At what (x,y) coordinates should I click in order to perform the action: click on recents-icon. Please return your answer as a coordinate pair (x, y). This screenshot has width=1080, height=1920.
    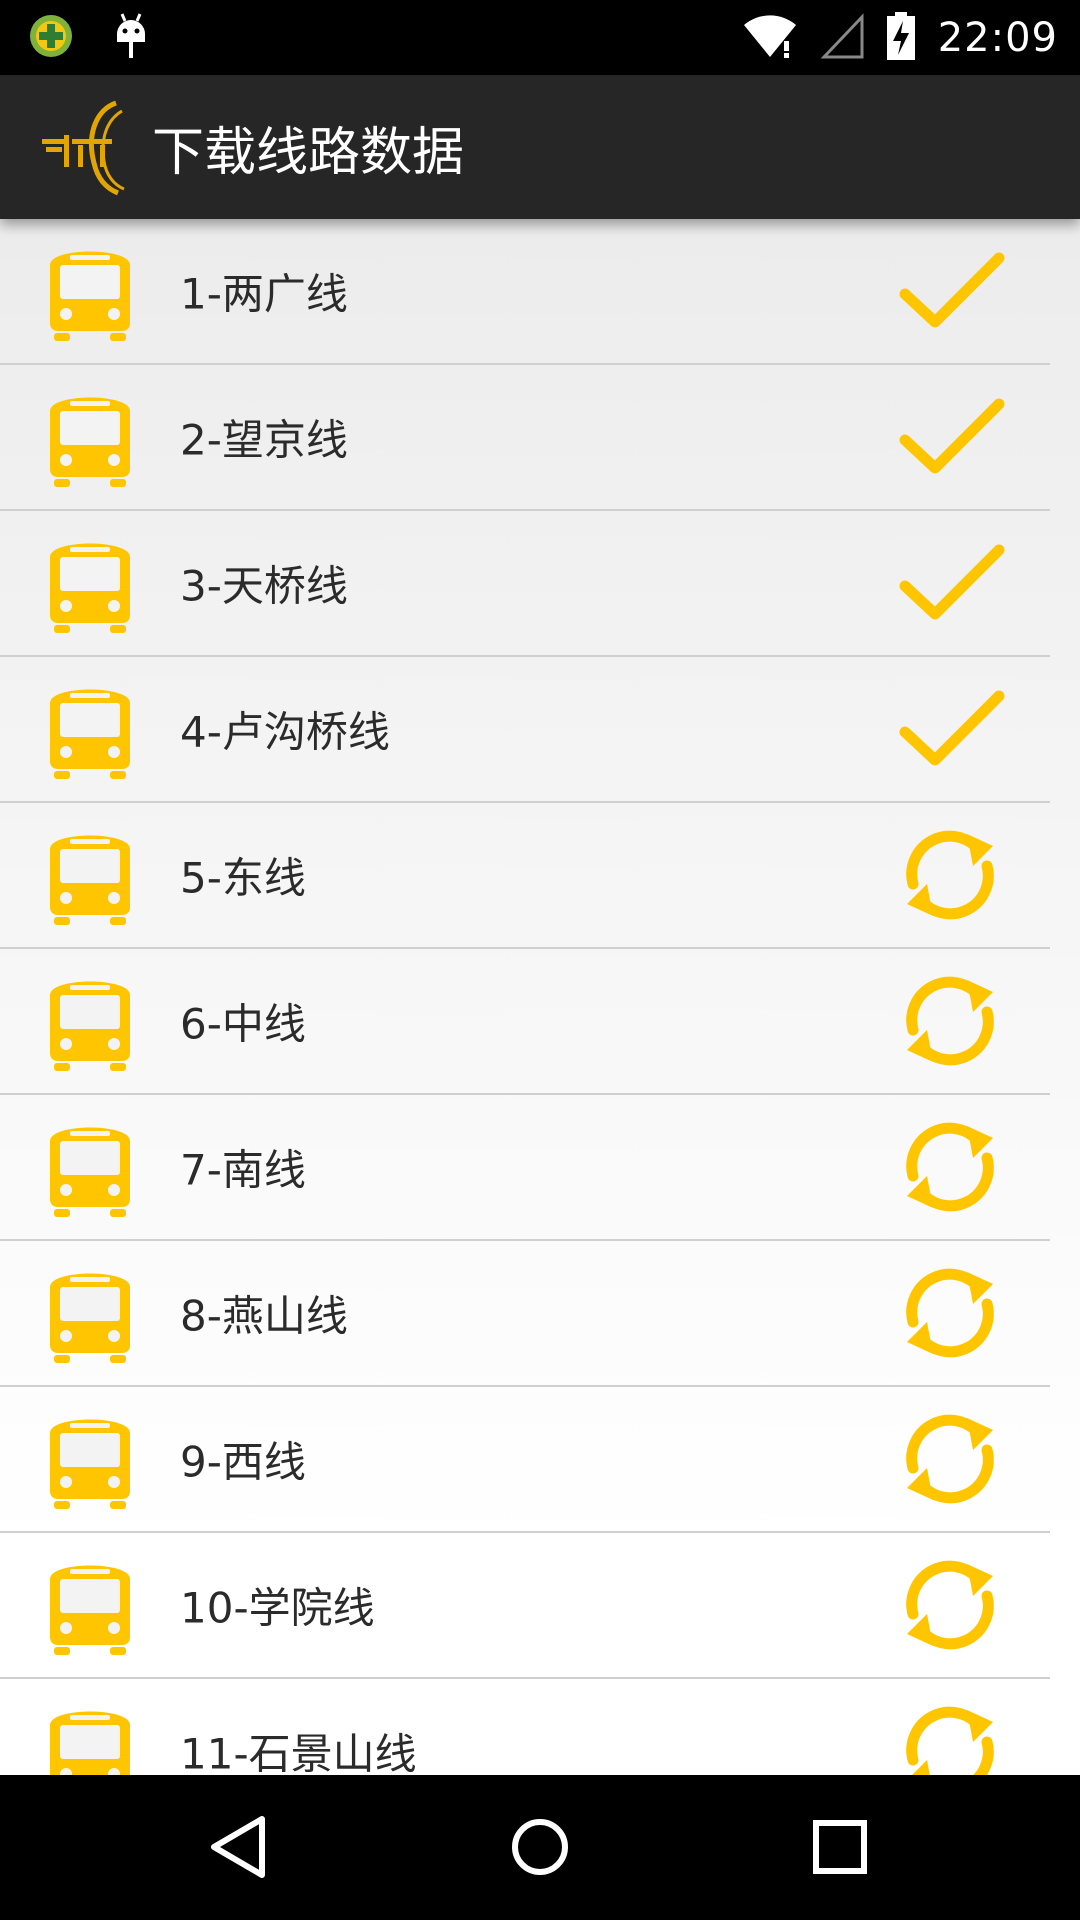
    Looking at the image, I should click on (840, 1847).